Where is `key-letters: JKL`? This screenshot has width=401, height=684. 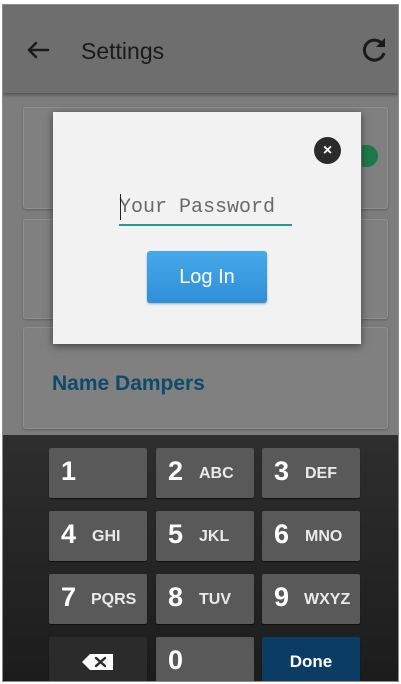
key-letters: JKL is located at coordinates (214, 536).